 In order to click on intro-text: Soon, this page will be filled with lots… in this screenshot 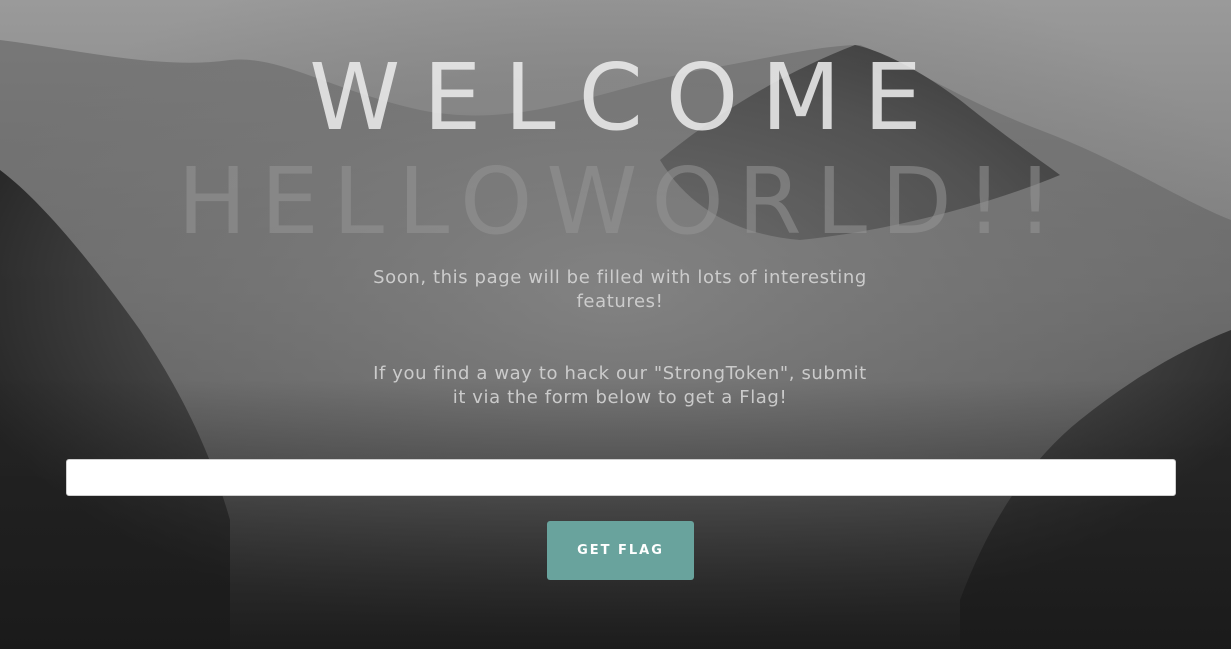, I will do `click(620, 289)`.